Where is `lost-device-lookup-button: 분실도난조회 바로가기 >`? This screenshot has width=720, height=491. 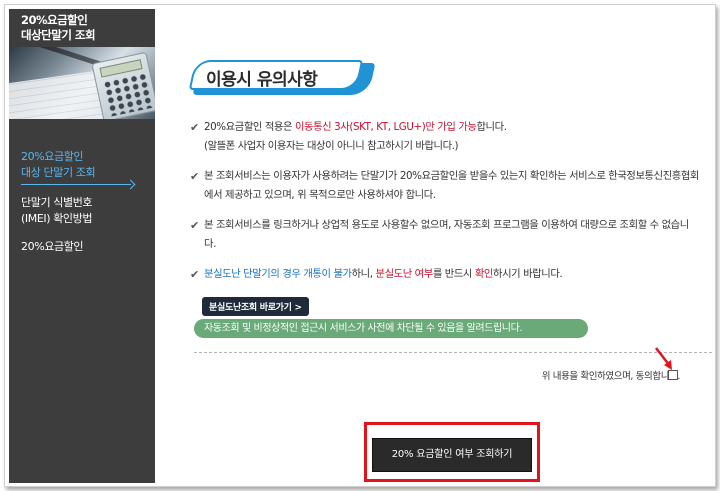 lost-device-lookup-button: 분실도난조회 바로가기 > is located at coordinates (255, 306).